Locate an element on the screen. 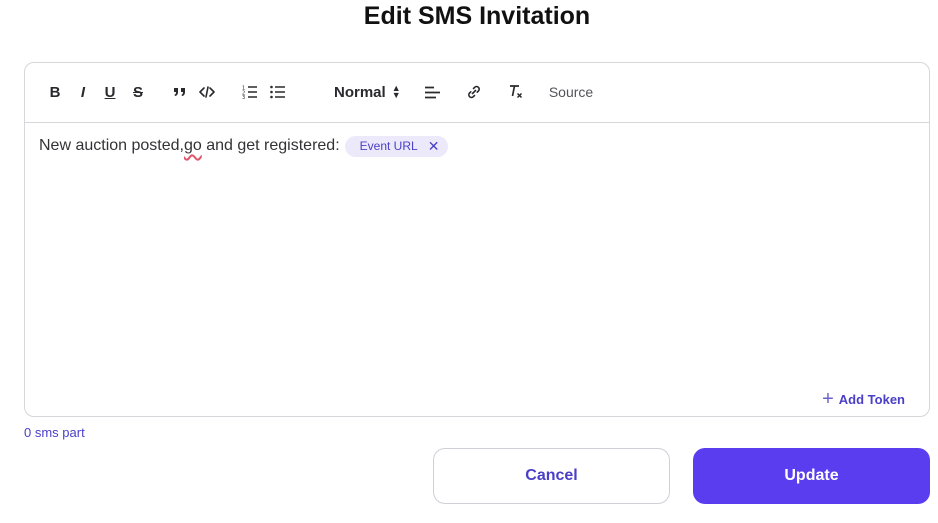 Image resolution: width=938 pixels, height=523 pixels. remove-token-icon: ✕ is located at coordinates (434, 146).